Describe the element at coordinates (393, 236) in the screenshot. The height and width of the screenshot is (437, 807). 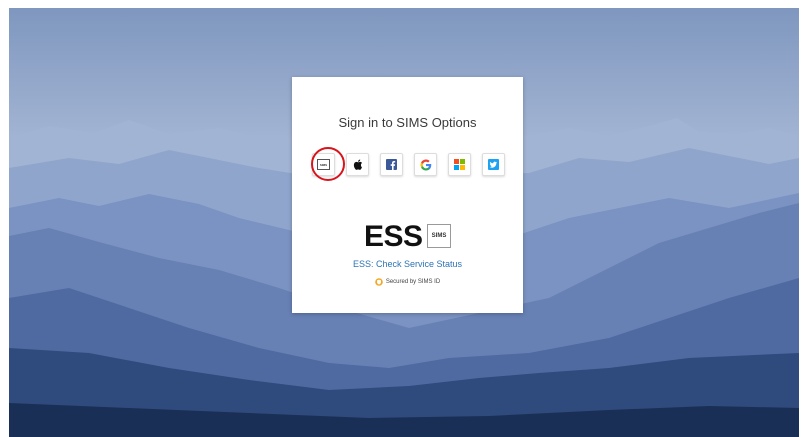
I see `ess-logo: ESS` at that location.